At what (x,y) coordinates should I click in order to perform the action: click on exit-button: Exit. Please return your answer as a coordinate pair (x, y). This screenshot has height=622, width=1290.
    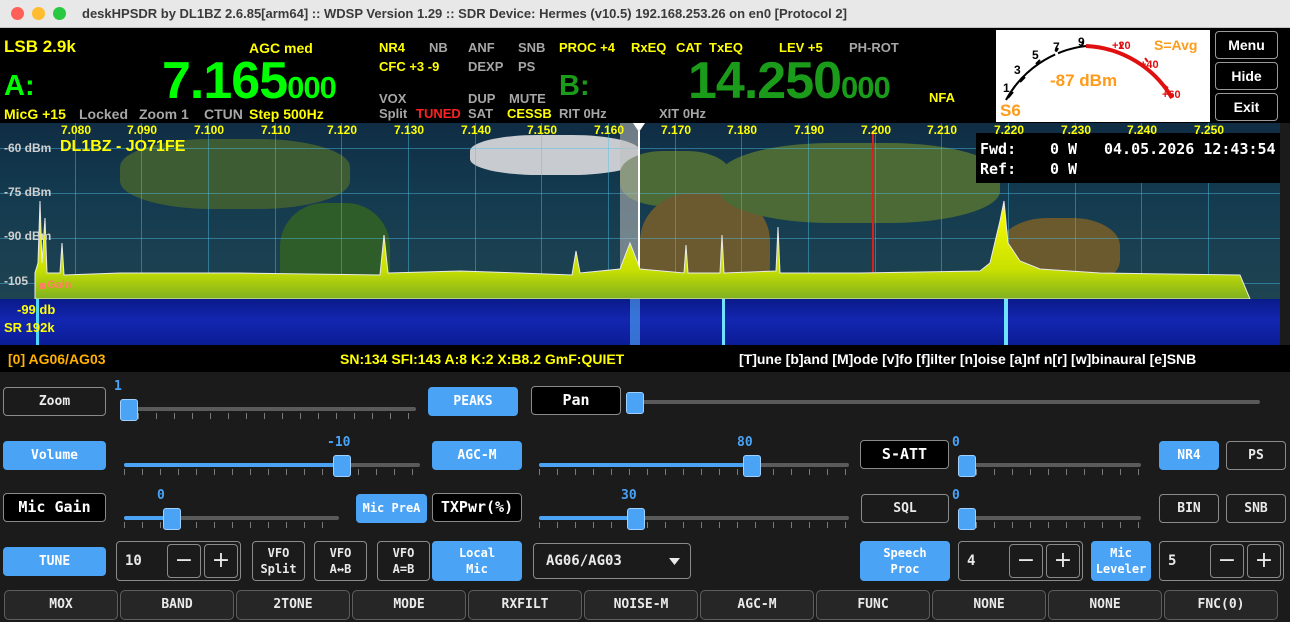
    Looking at the image, I should click on (1246, 107).